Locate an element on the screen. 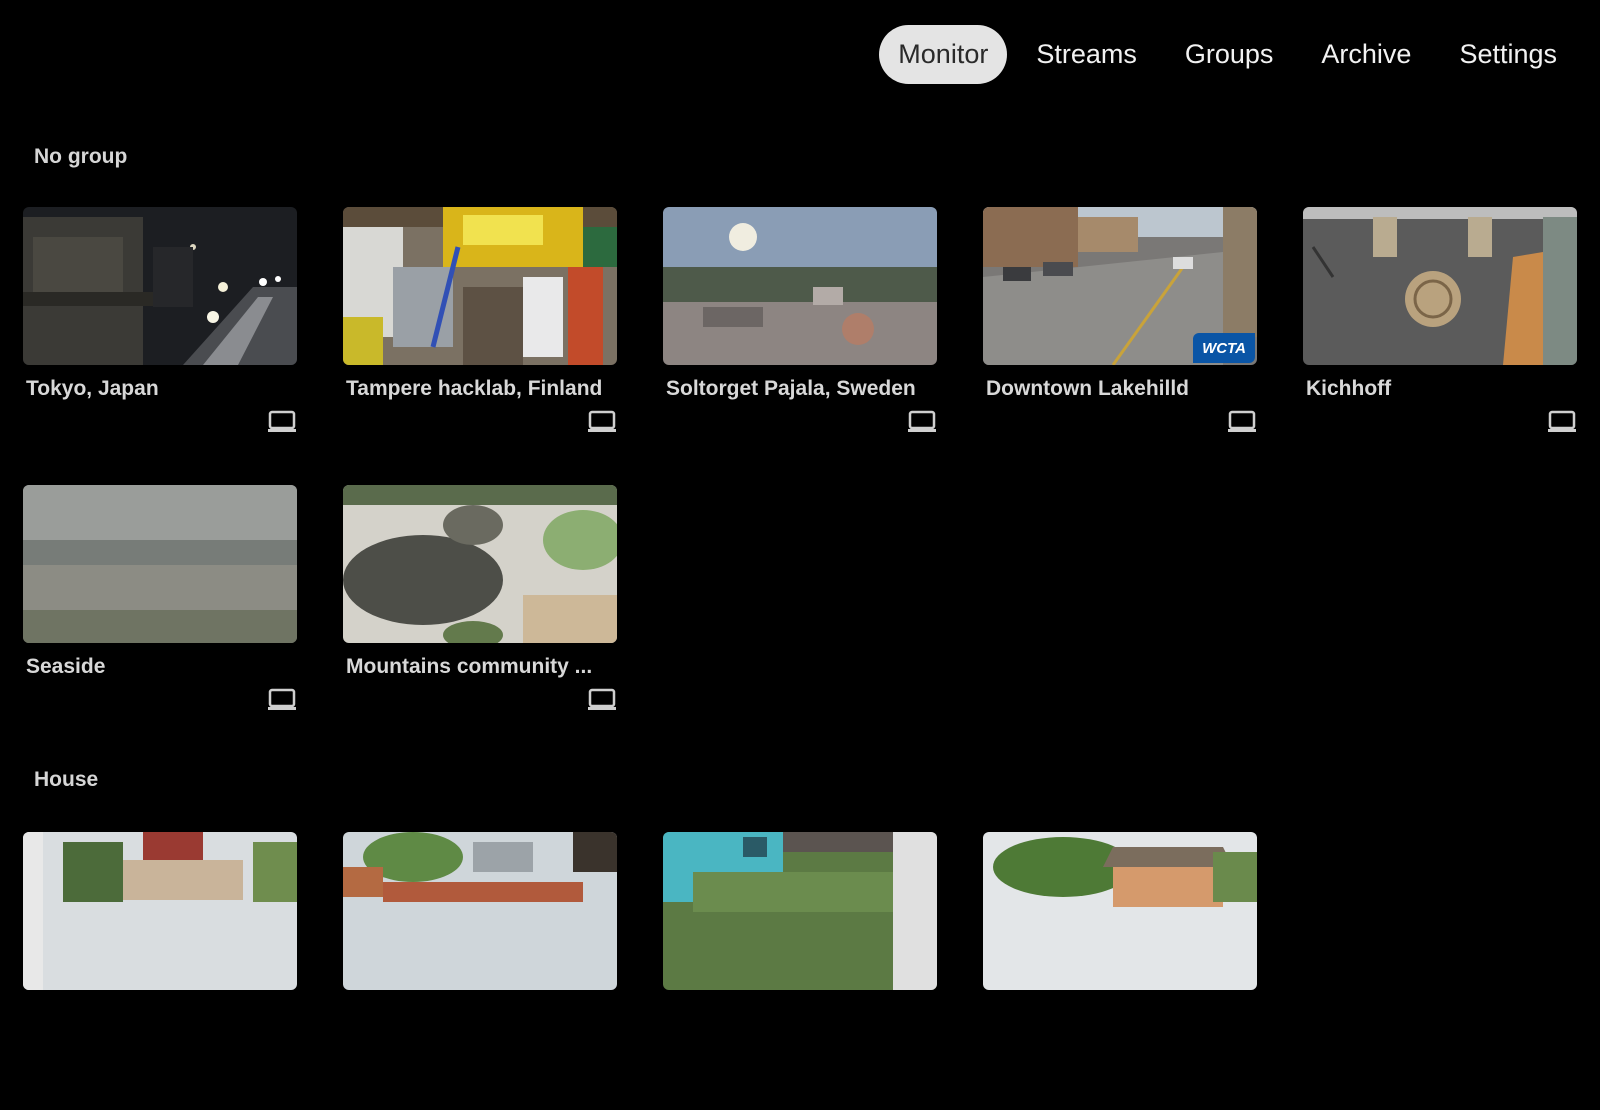  camera-thumbnail: WCTA is located at coordinates (1120, 286).